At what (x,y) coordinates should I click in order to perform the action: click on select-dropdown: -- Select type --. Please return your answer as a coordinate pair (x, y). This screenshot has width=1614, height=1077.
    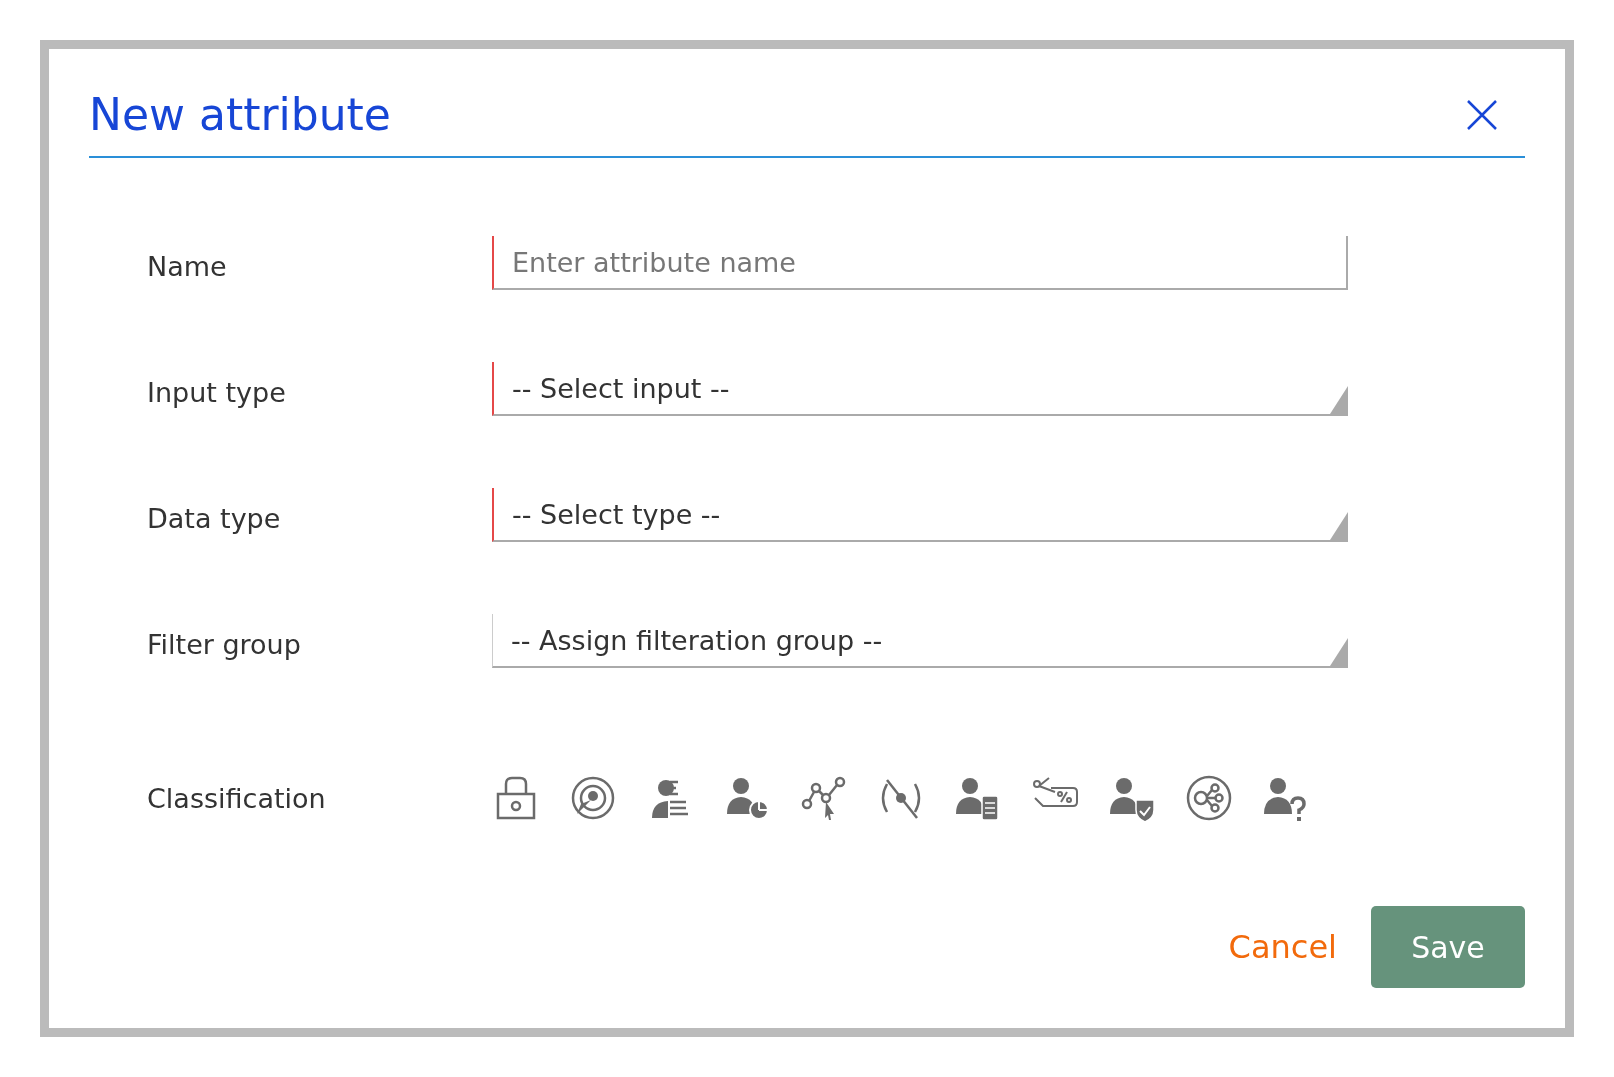
    Looking at the image, I should click on (920, 515).